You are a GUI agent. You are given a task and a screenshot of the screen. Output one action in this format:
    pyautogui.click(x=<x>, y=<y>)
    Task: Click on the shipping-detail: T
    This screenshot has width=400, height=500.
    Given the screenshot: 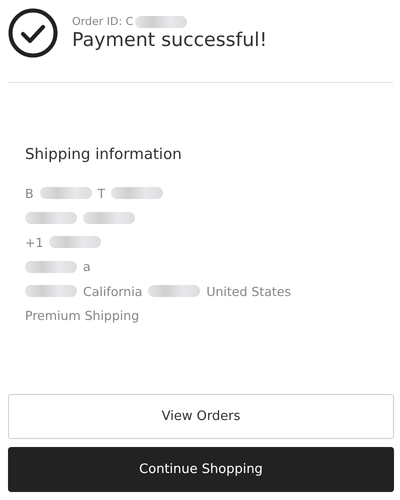 What is the action you would take?
    pyautogui.click(x=102, y=193)
    